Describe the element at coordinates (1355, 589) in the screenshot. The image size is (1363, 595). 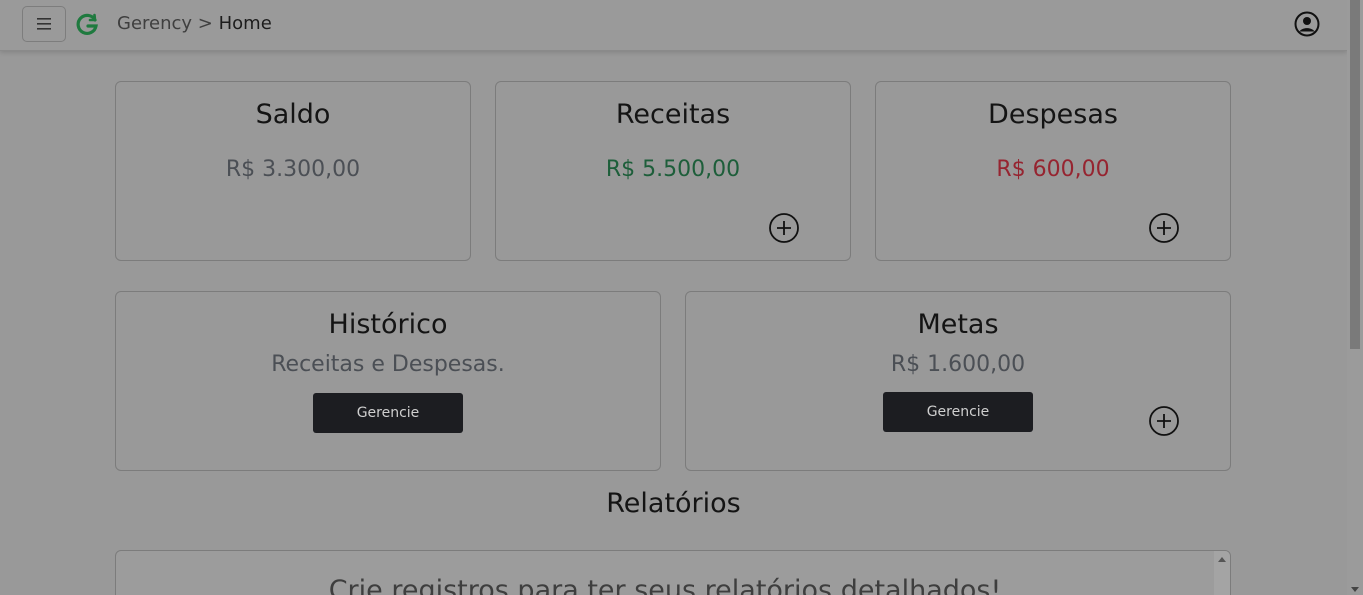
I see `scroll-down-arrow-icon` at that location.